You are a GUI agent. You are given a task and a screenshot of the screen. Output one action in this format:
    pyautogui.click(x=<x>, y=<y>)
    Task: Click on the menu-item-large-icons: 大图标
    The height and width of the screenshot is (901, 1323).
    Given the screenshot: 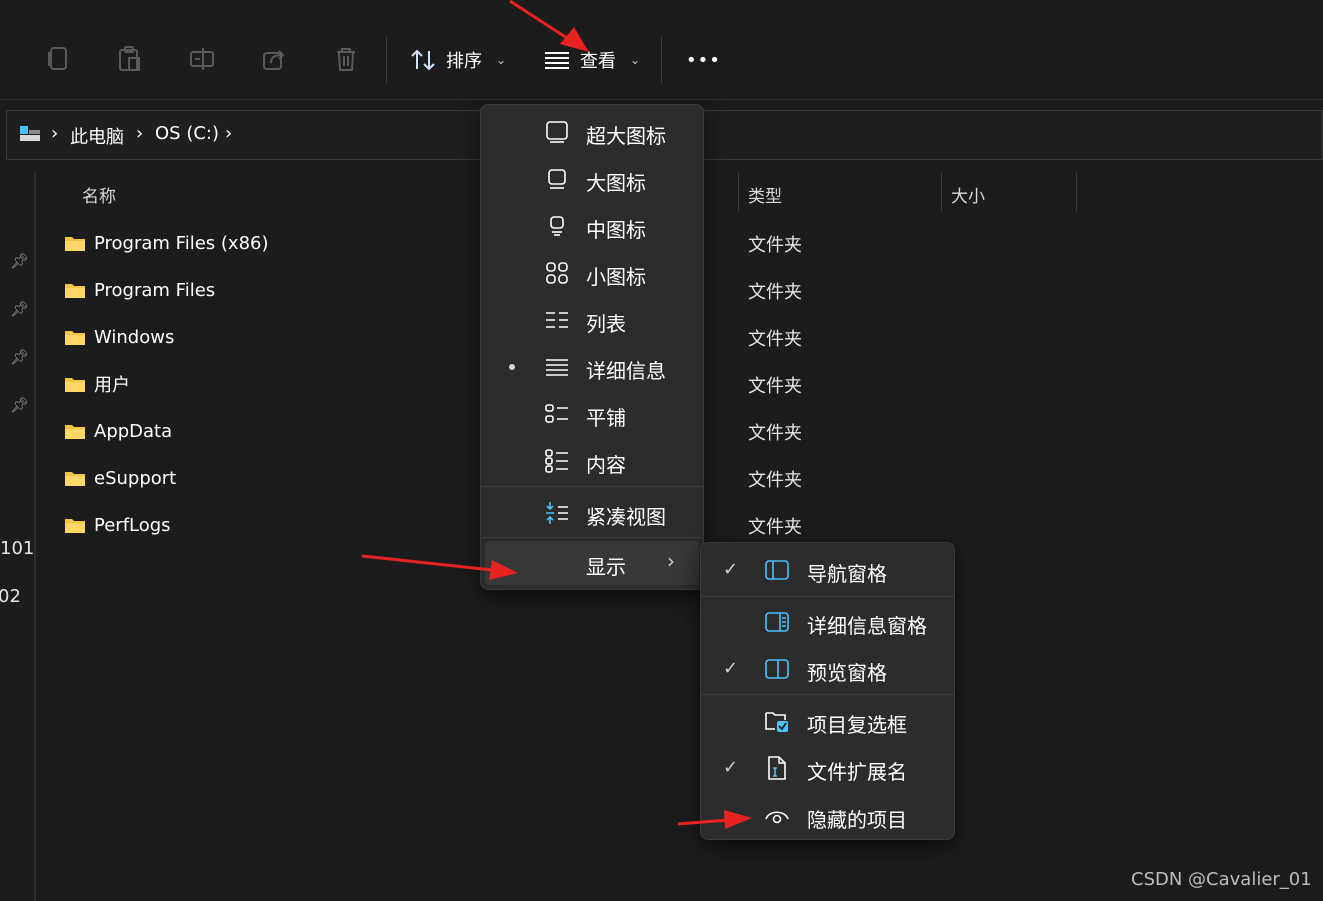 What is the action you would take?
    pyautogui.click(x=592, y=179)
    